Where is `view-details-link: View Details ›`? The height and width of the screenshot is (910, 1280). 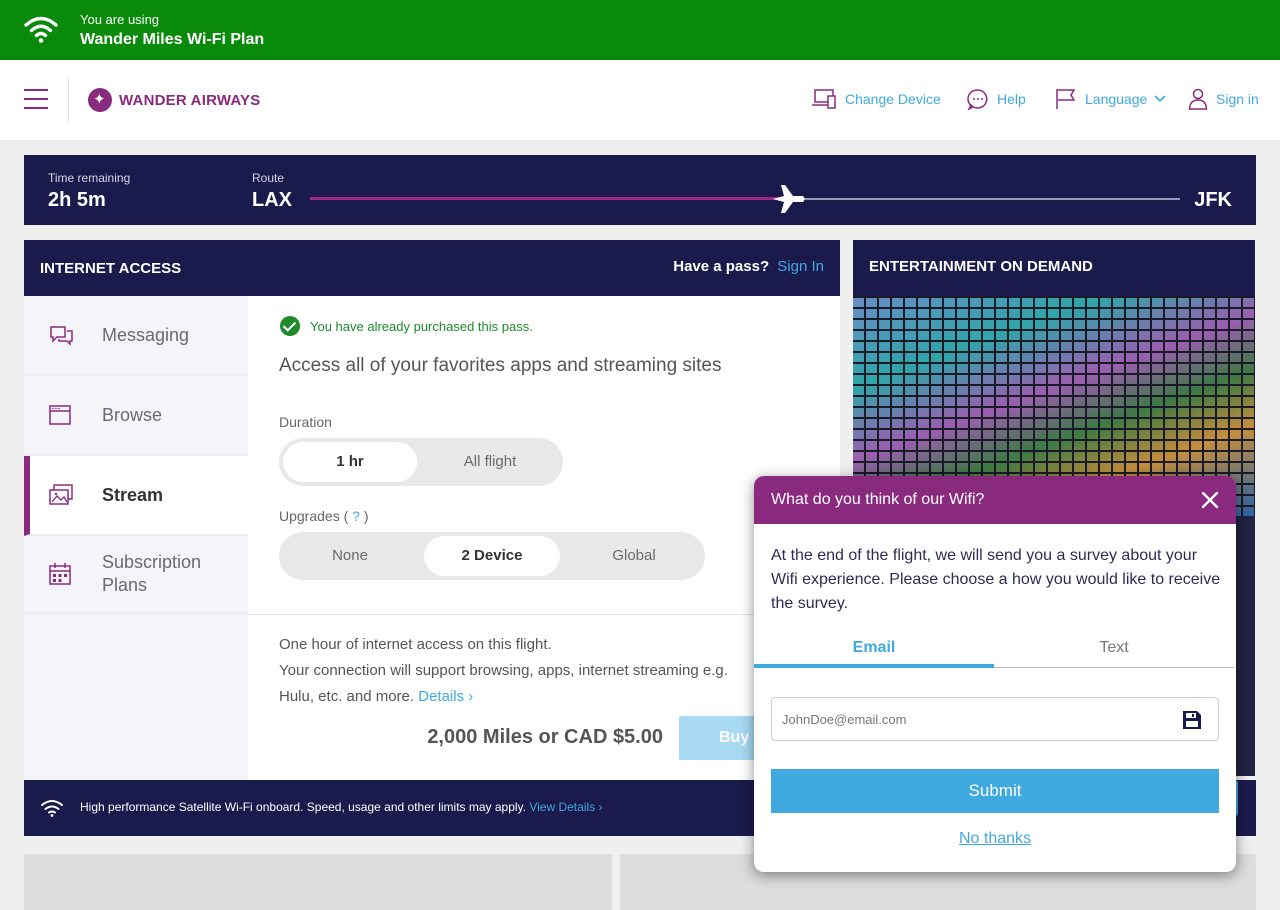
view-details-link: View Details › is located at coordinates (565, 807).